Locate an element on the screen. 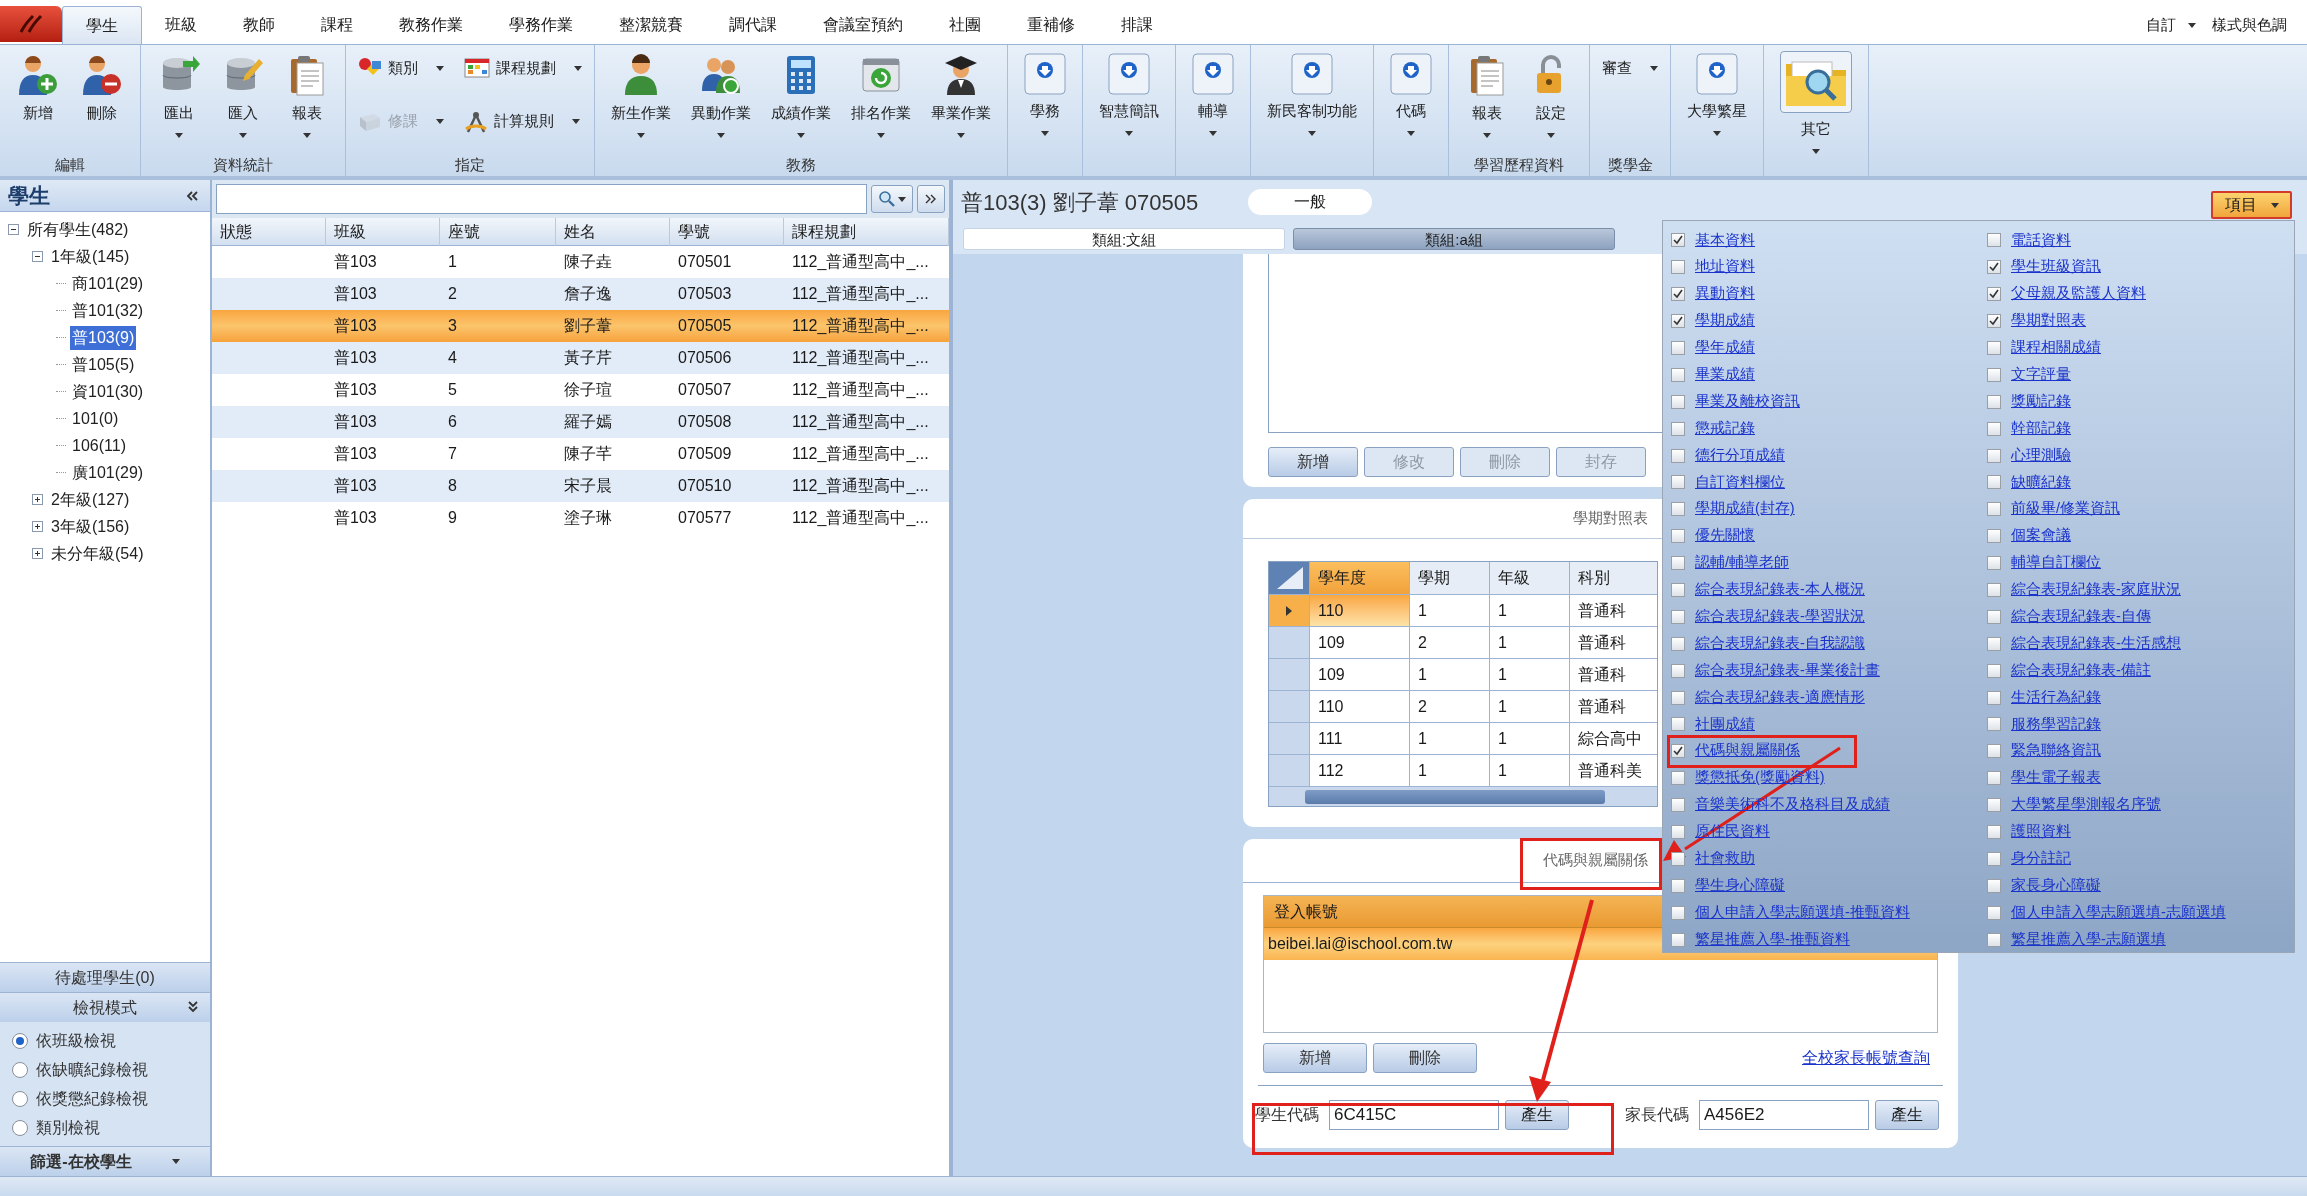 The width and height of the screenshot is (2307, 1196). menu-tab: 重補修 is located at coordinates (1051, 25).